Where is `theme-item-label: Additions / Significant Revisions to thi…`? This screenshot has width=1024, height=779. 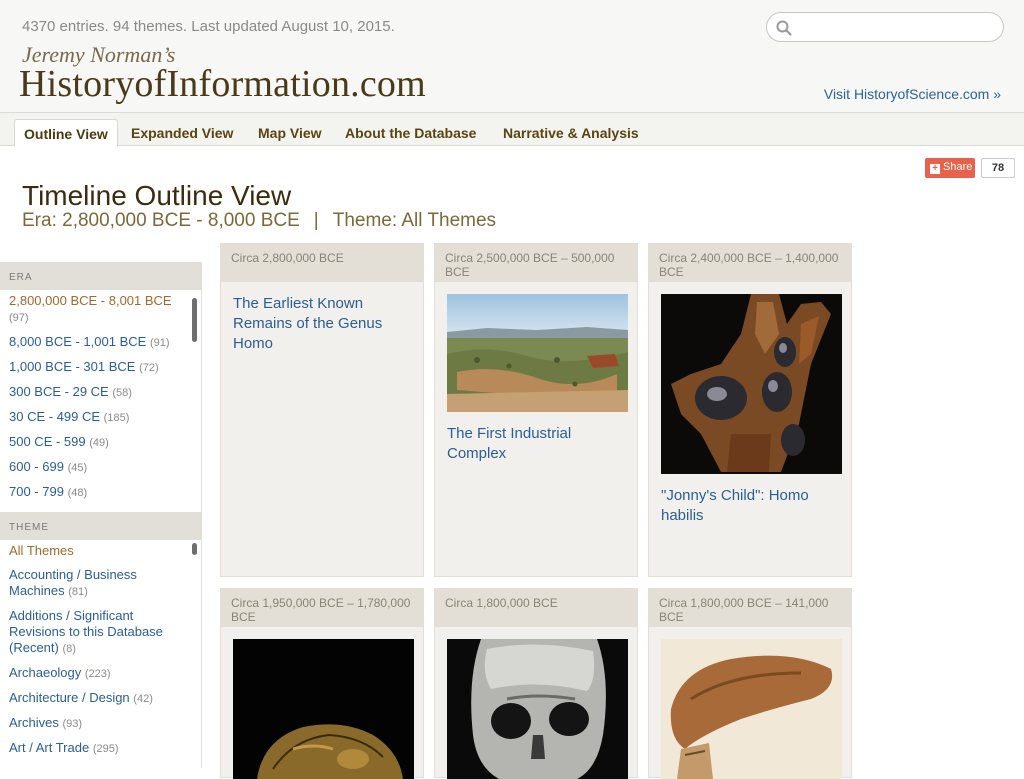 theme-item-label: Additions / Significant Revisions to thi… is located at coordinates (86, 631).